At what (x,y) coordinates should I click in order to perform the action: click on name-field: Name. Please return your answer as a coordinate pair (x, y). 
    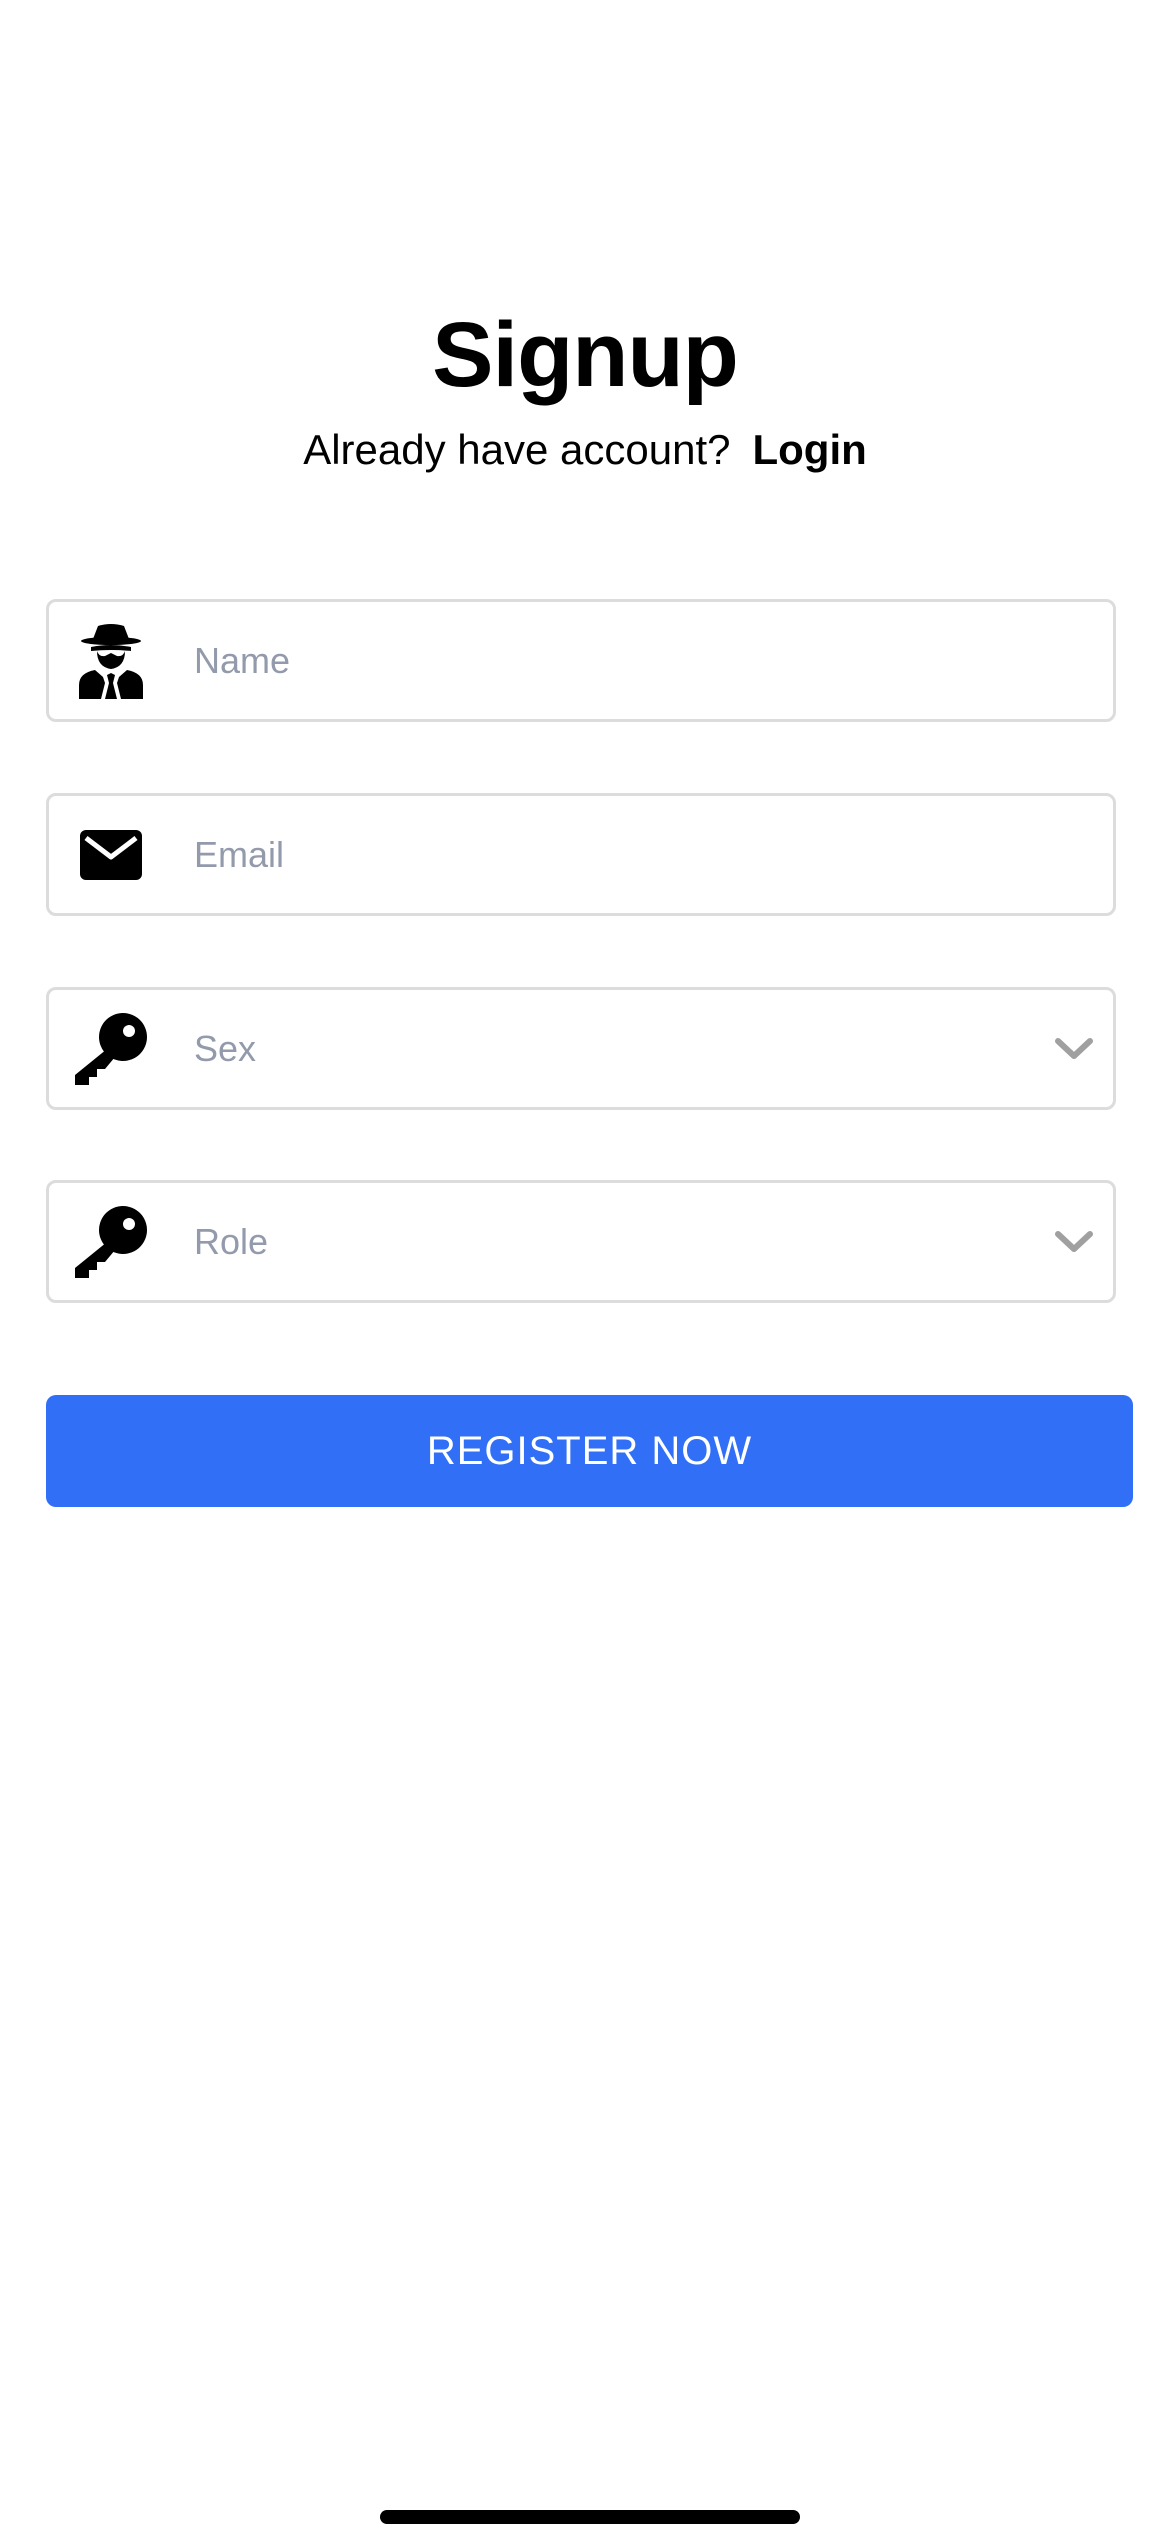
    Looking at the image, I should click on (581, 660).